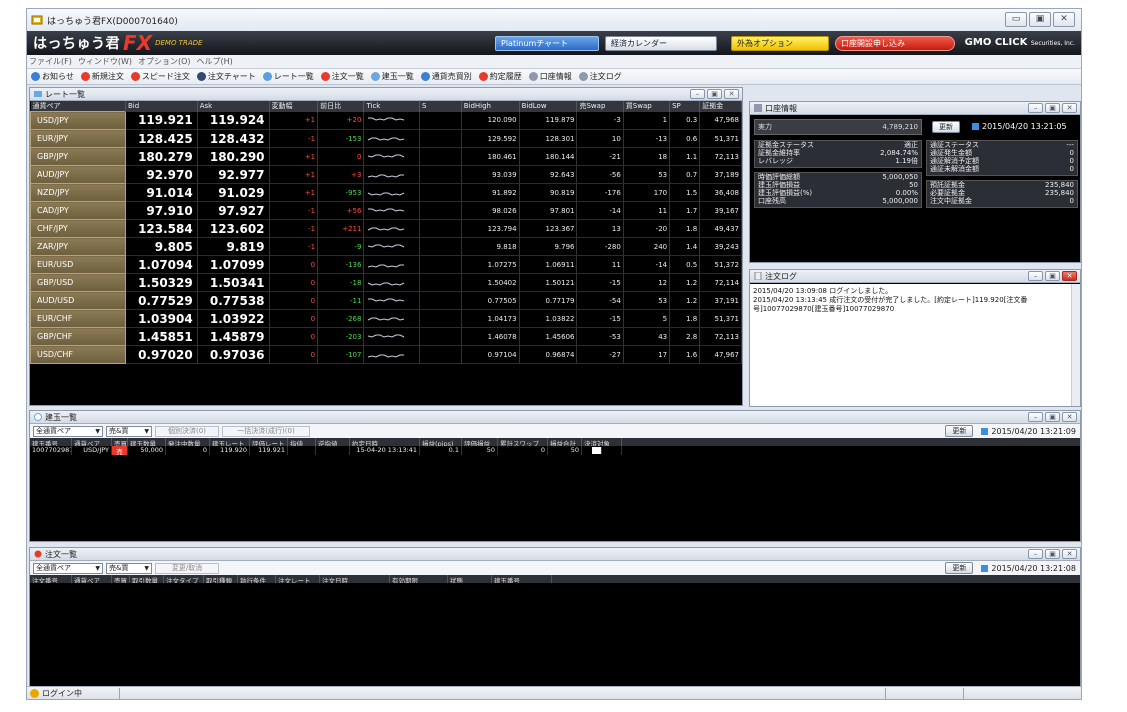 This screenshot has width=1127, height=712. What do you see at coordinates (161, 174) in the screenshot?
I see `bid-rate: 92.970` at bounding box center [161, 174].